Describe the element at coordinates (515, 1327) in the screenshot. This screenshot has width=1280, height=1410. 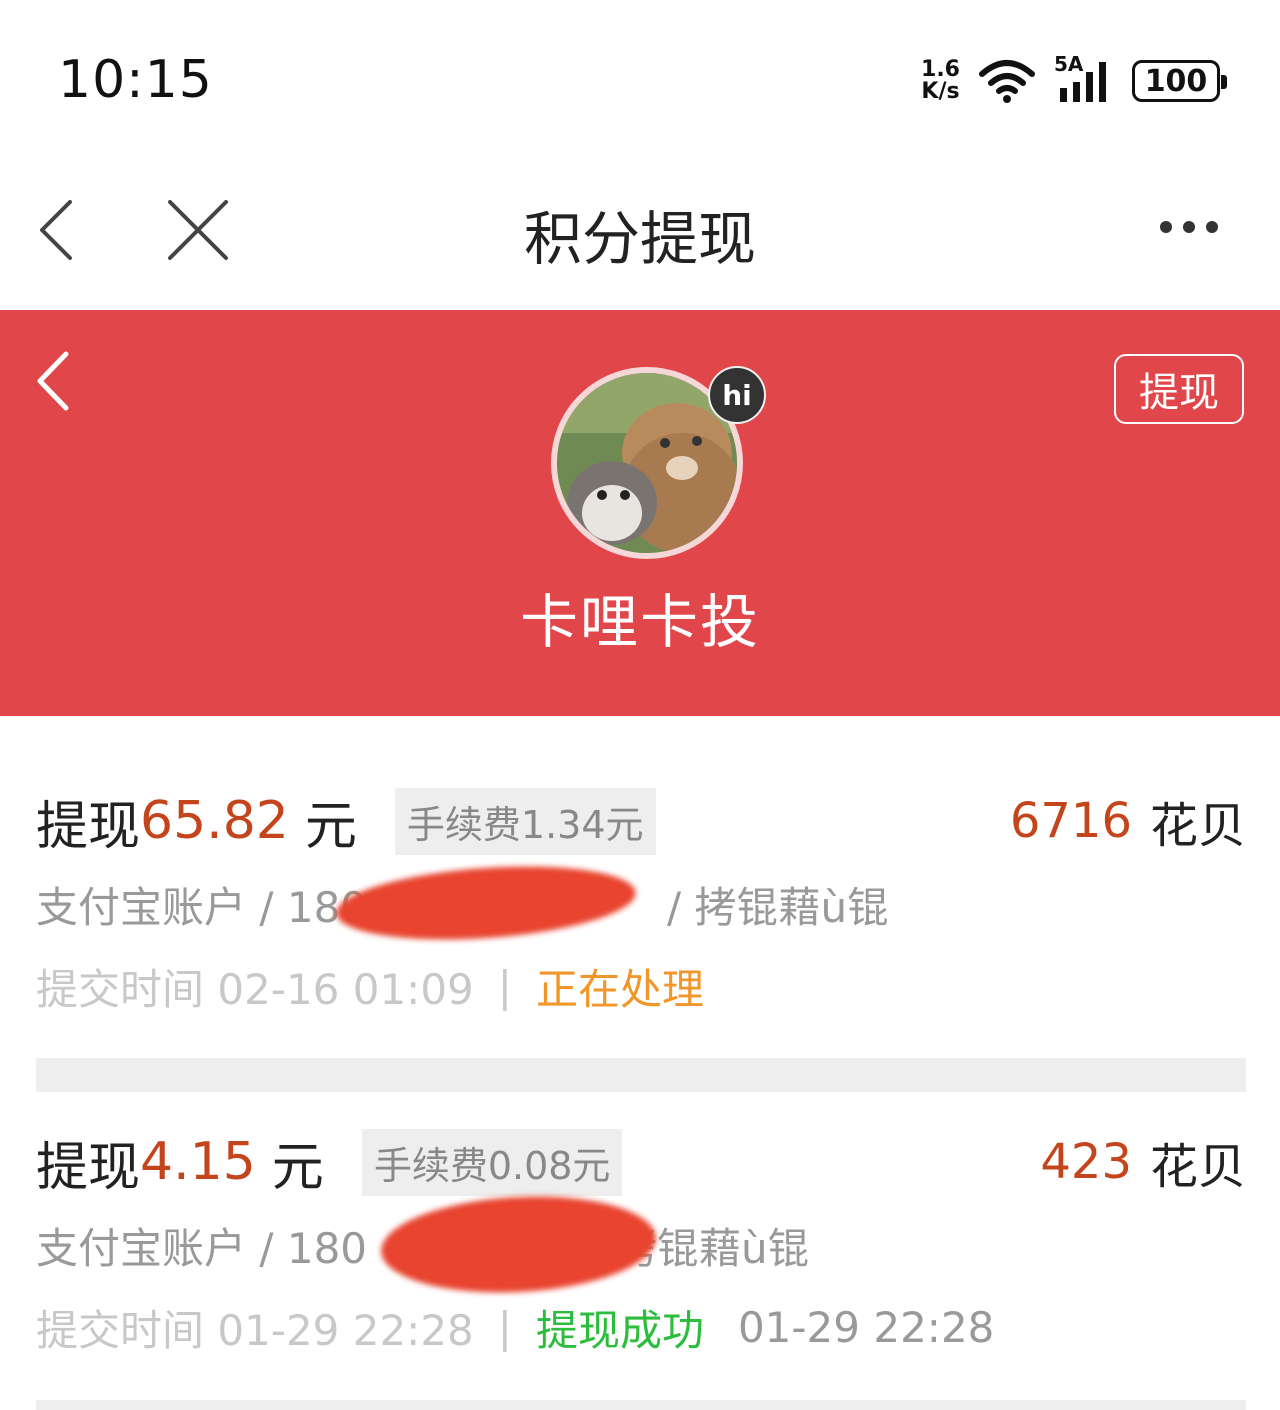
I see `submit-info: 提交时间 01-29 22:28 | 提现成功 01-29 22:28` at that location.